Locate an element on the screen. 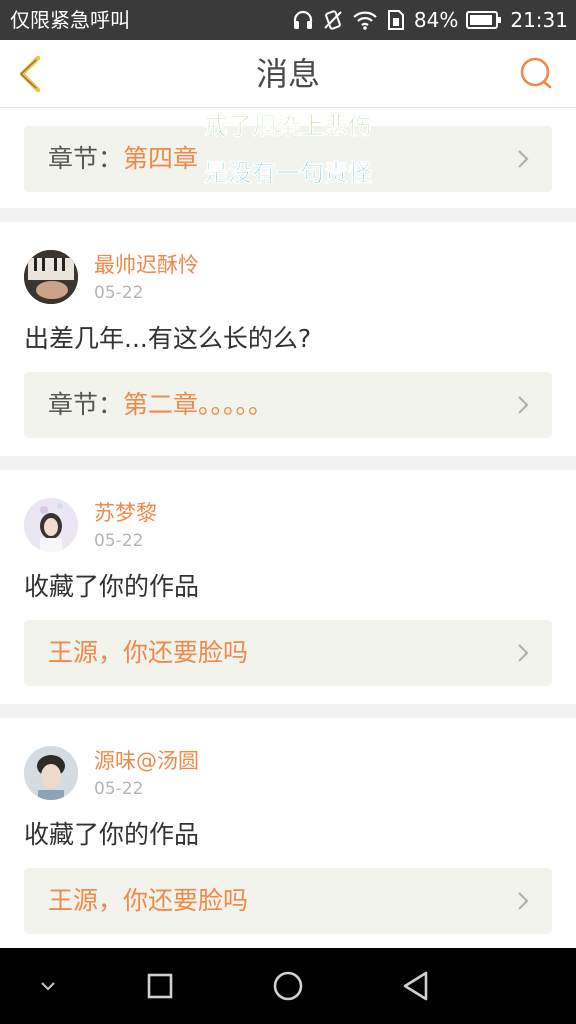  piano-avatar-image is located at coordinates (51, 277).